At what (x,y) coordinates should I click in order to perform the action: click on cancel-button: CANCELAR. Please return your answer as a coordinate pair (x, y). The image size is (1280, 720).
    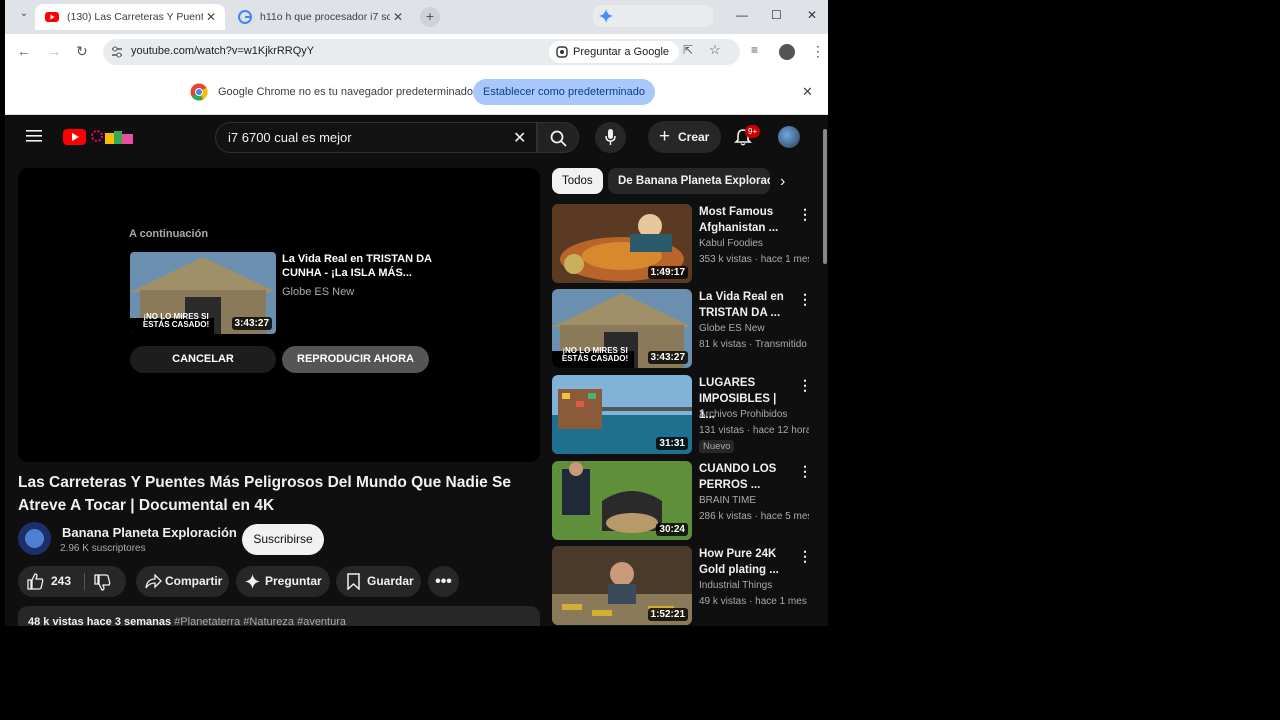
    Looking at the image, I should click on (203, 359).